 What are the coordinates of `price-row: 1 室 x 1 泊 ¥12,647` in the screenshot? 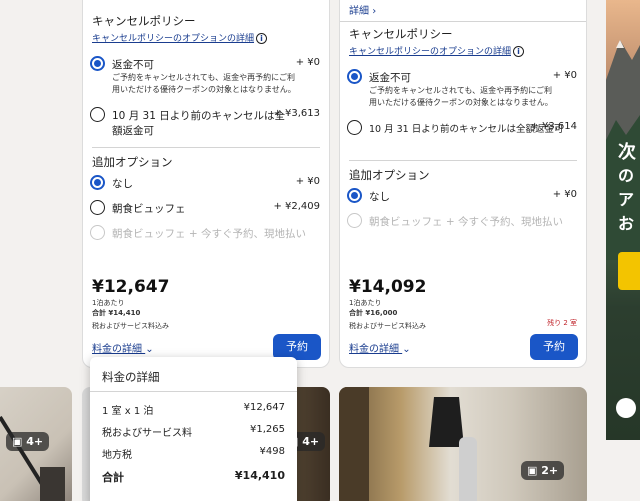 It's located at (193, 409).